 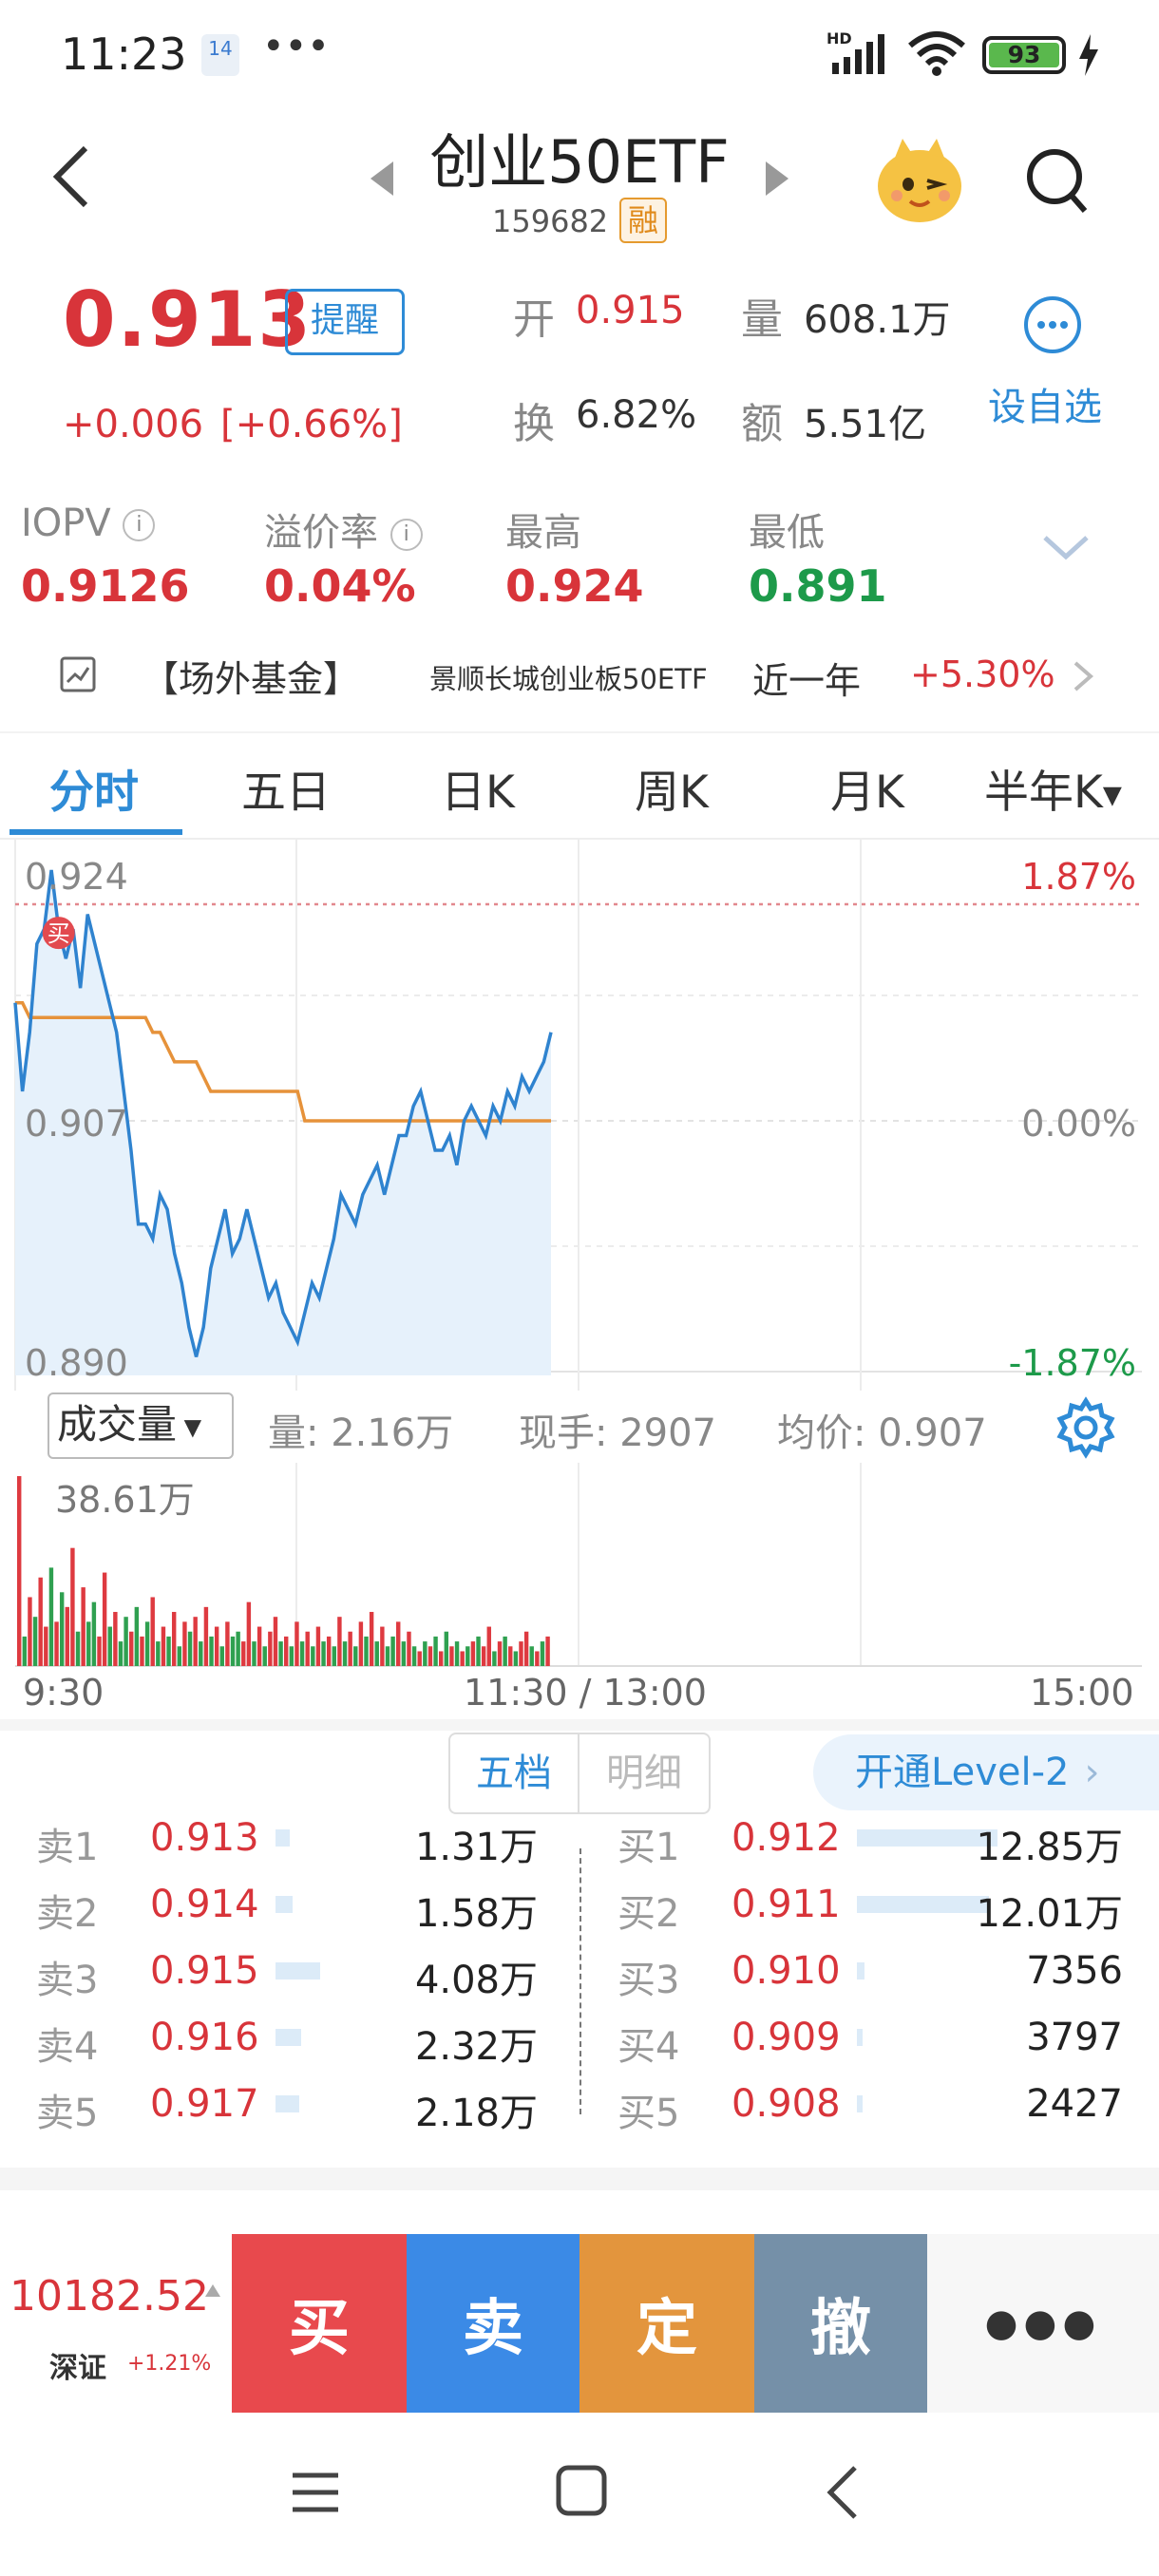 I want to click on sell-level-row: 卖5 0.917 2.18万, so click(x=285, y=2106).